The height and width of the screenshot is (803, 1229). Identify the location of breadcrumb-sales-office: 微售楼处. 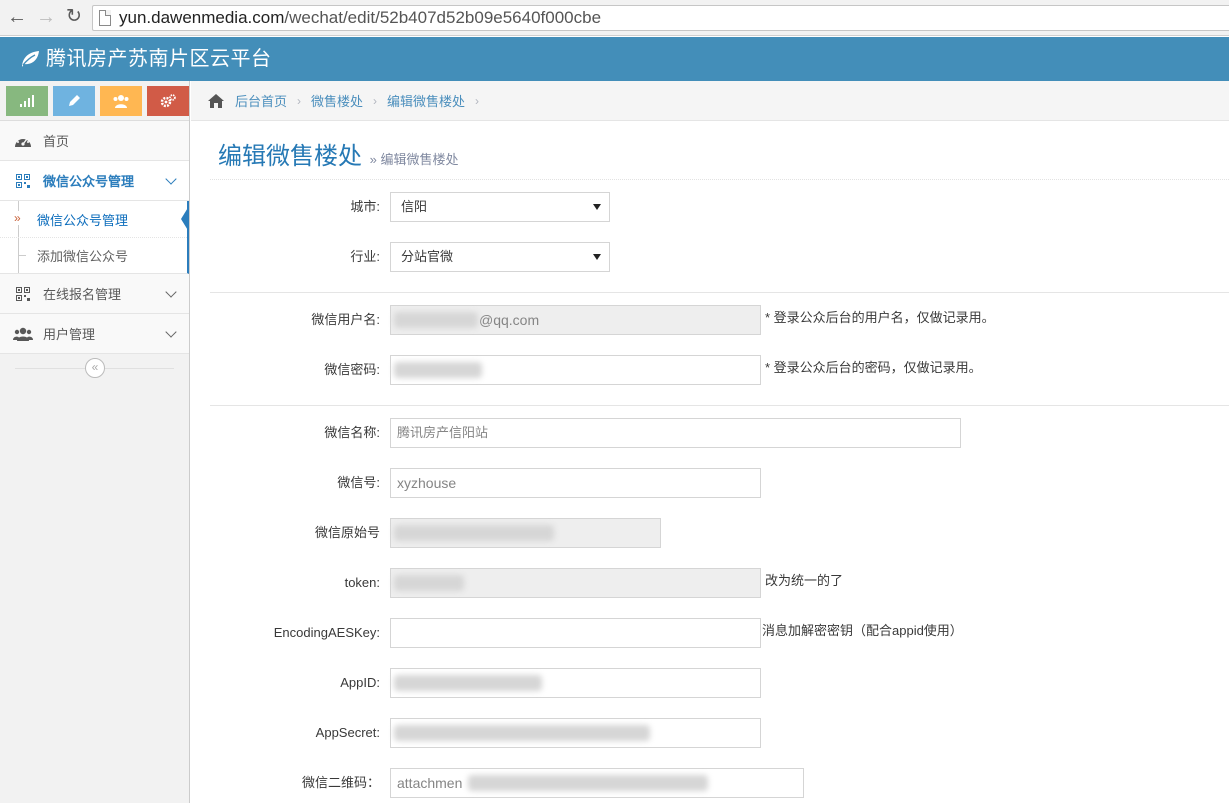
(337, 100).